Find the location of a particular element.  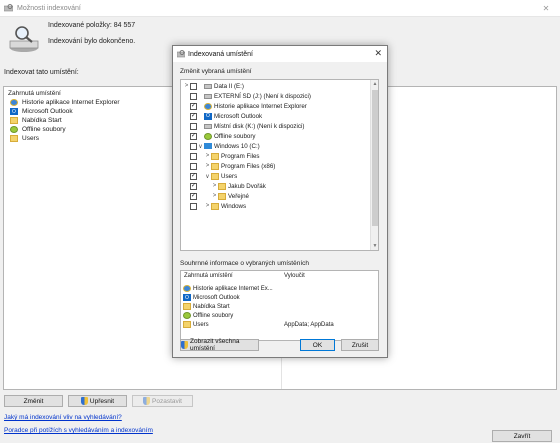

location-label: Microsoft Outlook is located at coordinates (47, 111).